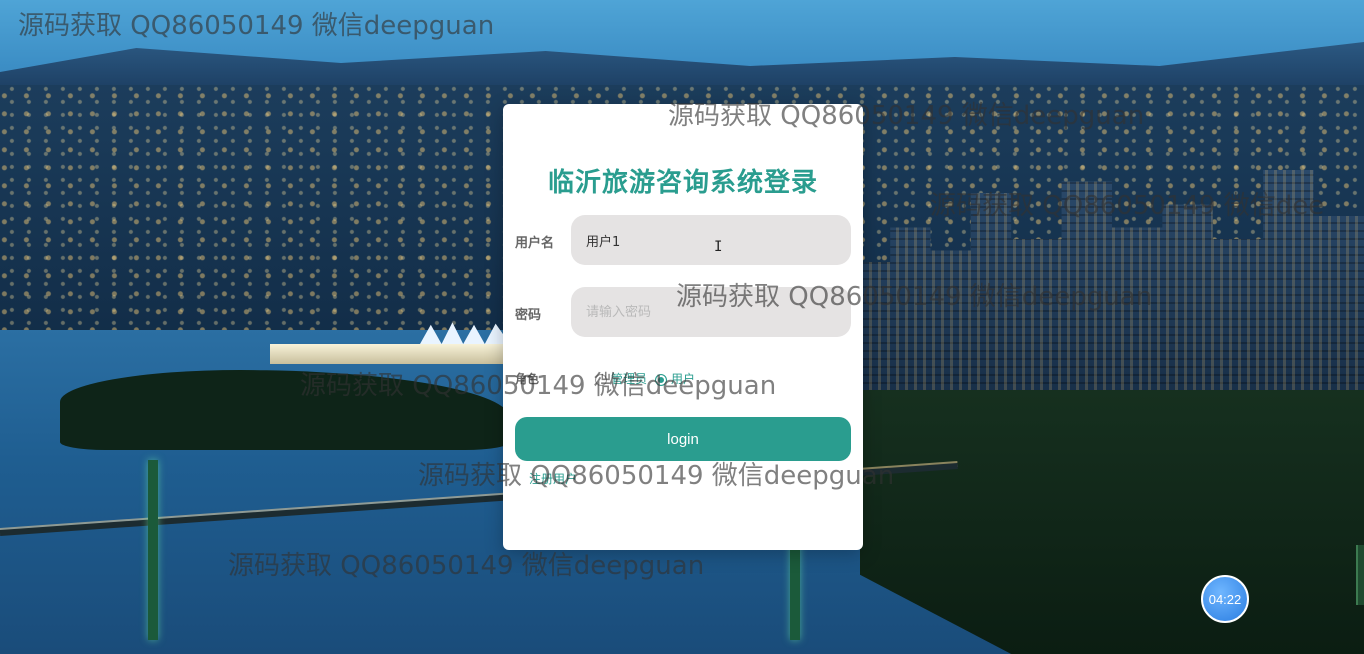 This screenshot has width=1364, height=654. Describe the element at coordinates (535, 242) in the screenshot. I see `username-label: 用户名` at that location.